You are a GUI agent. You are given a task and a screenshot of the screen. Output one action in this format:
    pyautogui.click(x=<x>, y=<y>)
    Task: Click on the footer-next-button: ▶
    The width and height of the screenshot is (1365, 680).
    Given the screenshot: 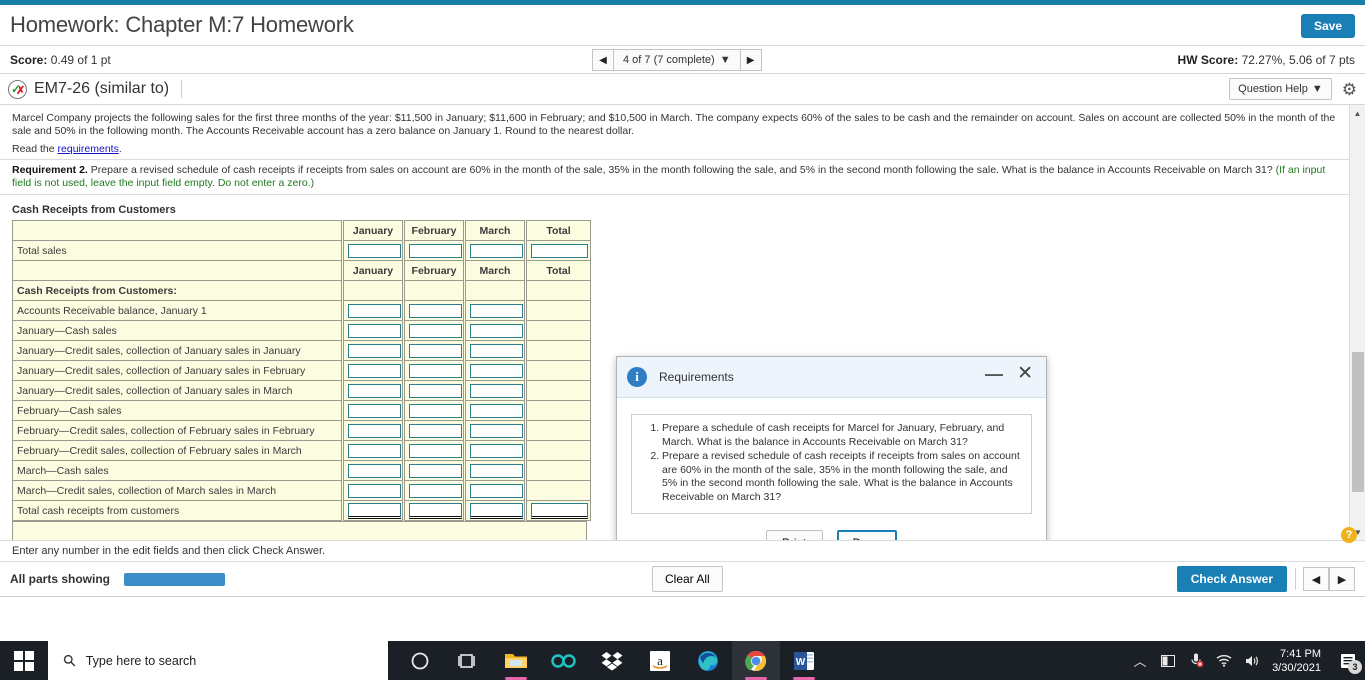 What is the action you would take?
    pyautogui.click(x=1342, y=579)
    